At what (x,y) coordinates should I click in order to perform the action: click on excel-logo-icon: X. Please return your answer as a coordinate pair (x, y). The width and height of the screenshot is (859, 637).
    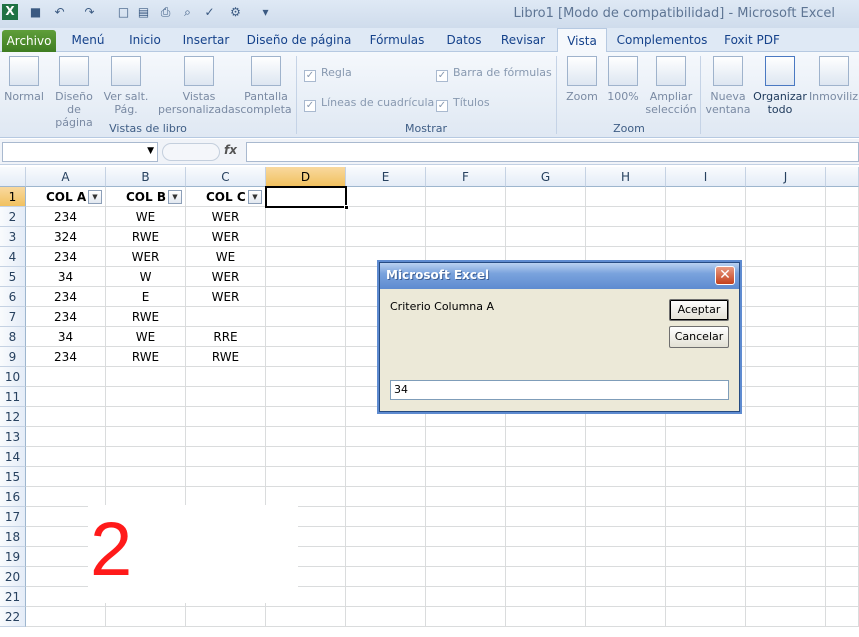
    Looking at the image, I should click on (10, 12).